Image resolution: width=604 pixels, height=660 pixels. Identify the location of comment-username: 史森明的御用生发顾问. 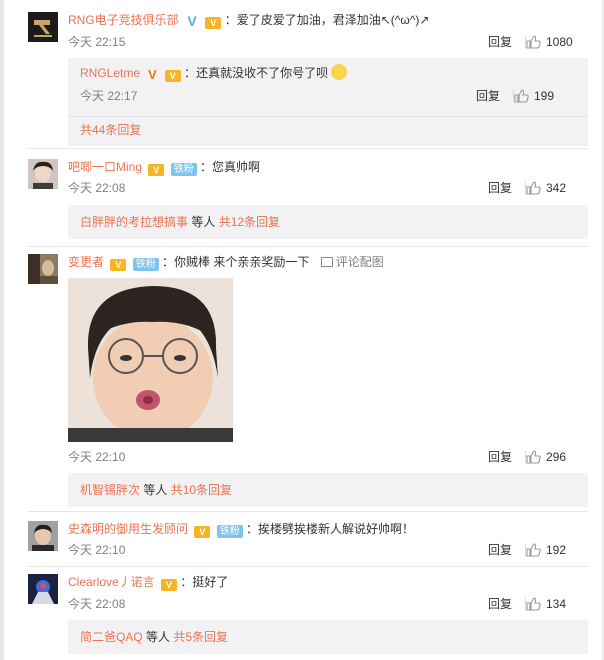
(128, 529).